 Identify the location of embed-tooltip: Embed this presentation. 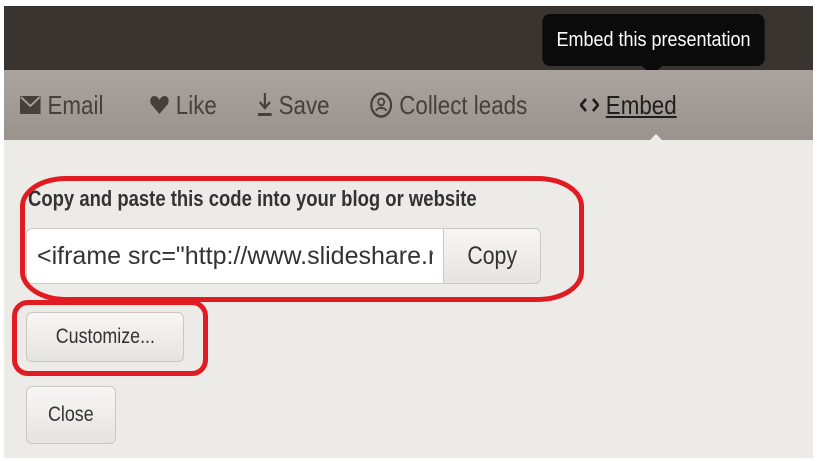
(653, 40).